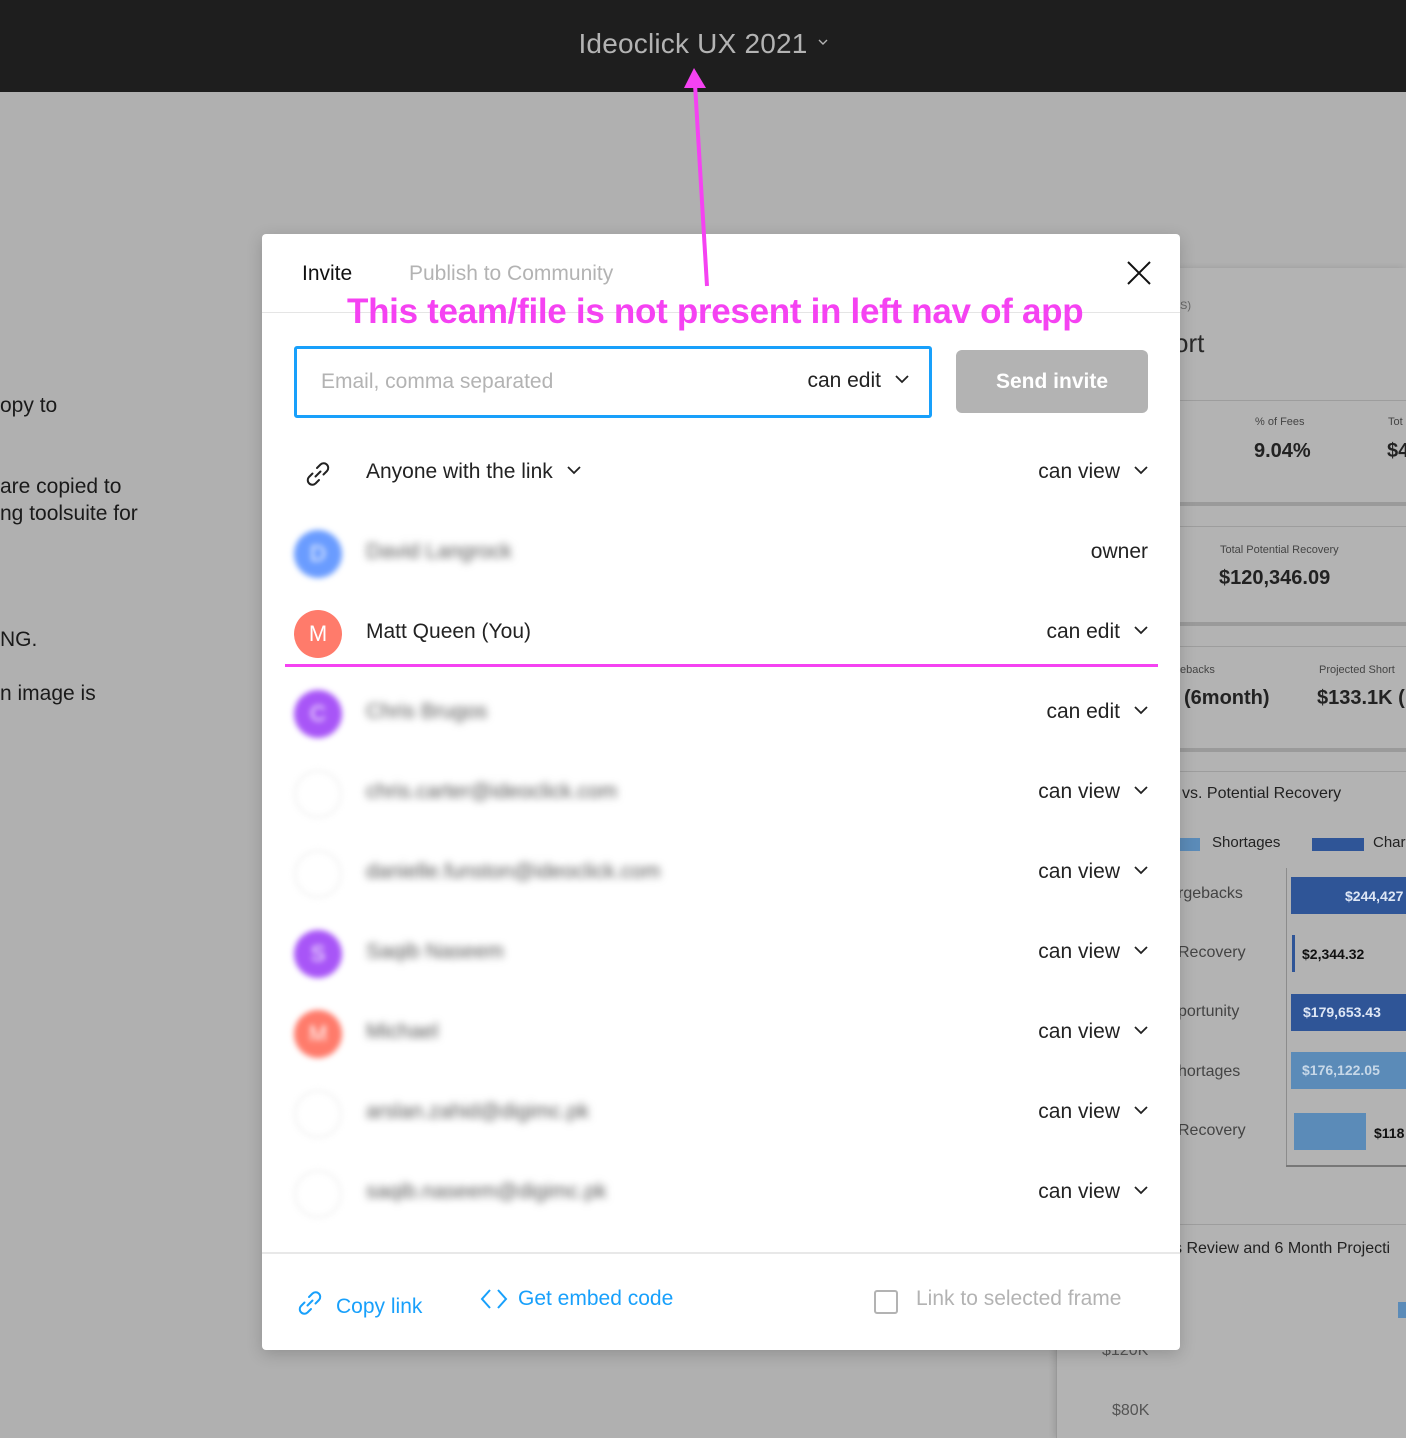 The image size is (1406, 1438). What do you see at coordinates (1227, 698) in the screenshot?
I see `kpi-value: (6month)` at bounding box center [1227, 698].